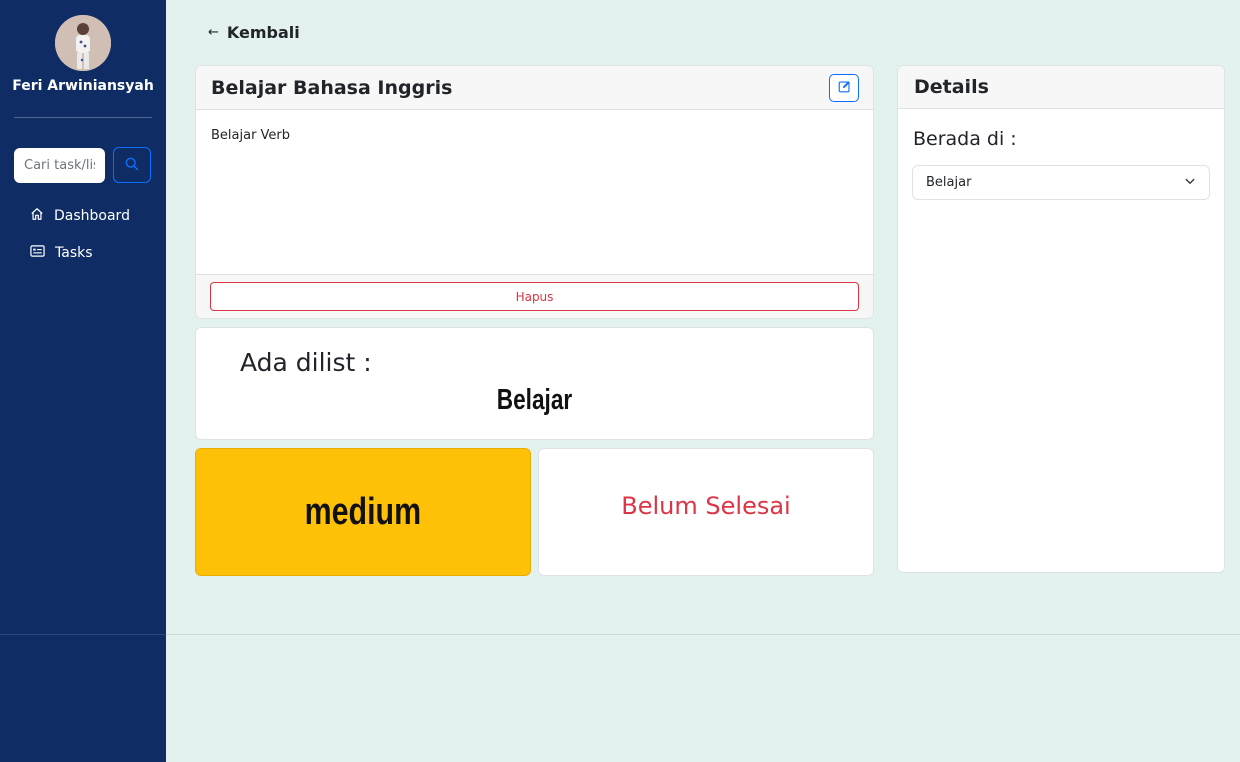 Image resolution: width=1240 pixels, height=762 pixels. I want to click on task-card-footer: Hapus, so click(534, 296).